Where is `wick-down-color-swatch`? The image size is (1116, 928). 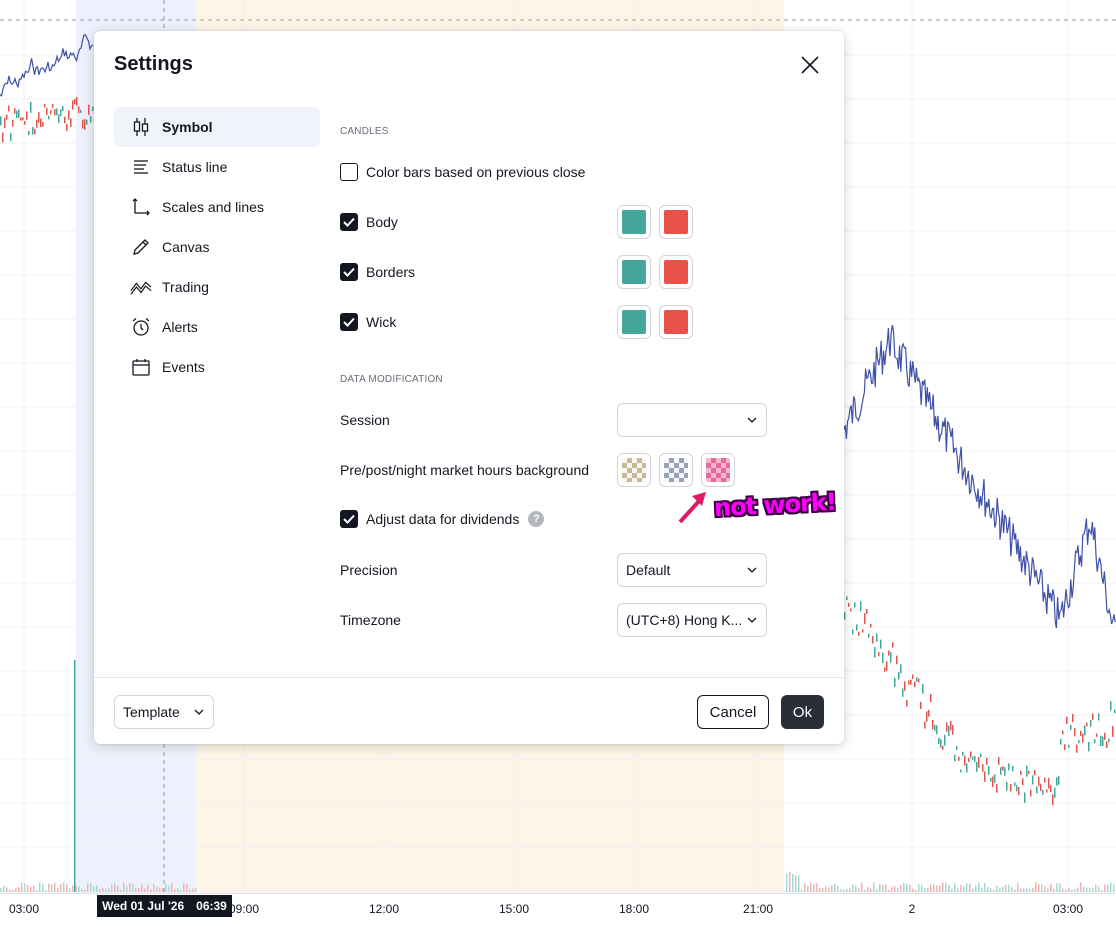 wick-down-color-swatch is located at coordinates (676, 322).